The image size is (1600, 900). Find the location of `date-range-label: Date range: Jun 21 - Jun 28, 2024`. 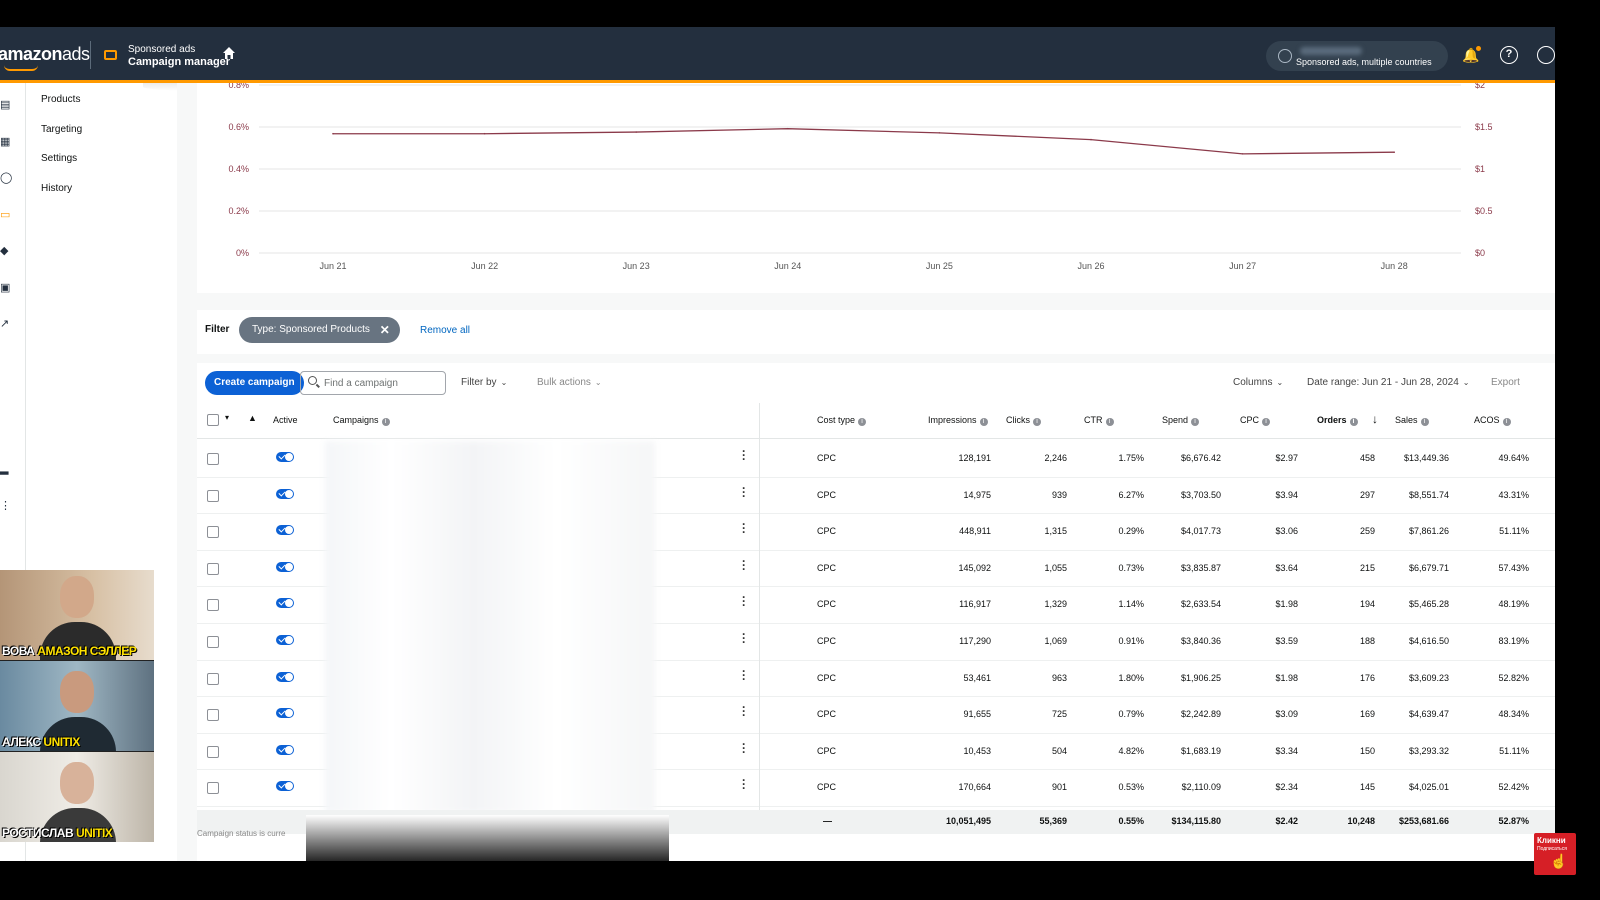

date-range-label: Date range: Jun 21 - Jun 28, 2024 is located at coordinates (1383, 382).